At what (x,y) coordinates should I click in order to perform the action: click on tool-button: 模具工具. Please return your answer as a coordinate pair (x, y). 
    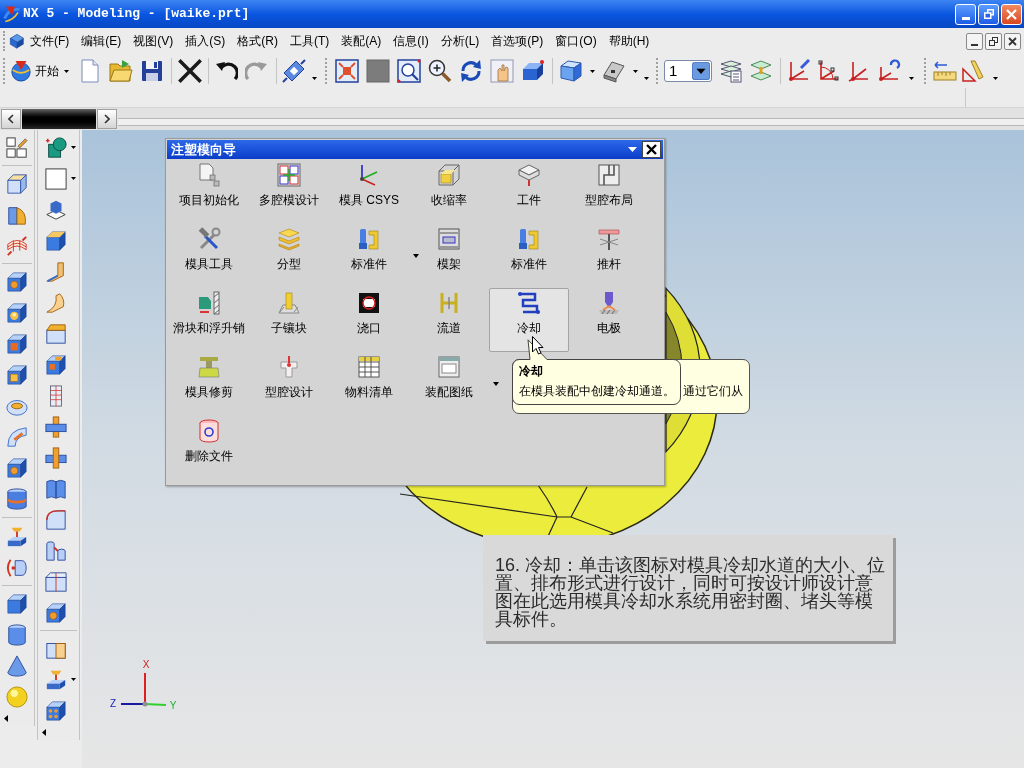
    Looking at the image, I should click on (209, 256).